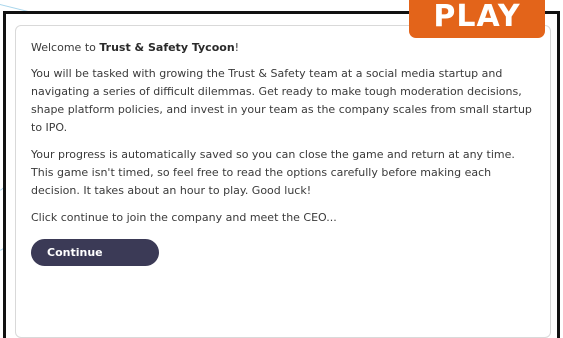  Describe the element at coordinates (65, 47) in the screenshot. I see `welcome-prefix: Welcome to` at that location.